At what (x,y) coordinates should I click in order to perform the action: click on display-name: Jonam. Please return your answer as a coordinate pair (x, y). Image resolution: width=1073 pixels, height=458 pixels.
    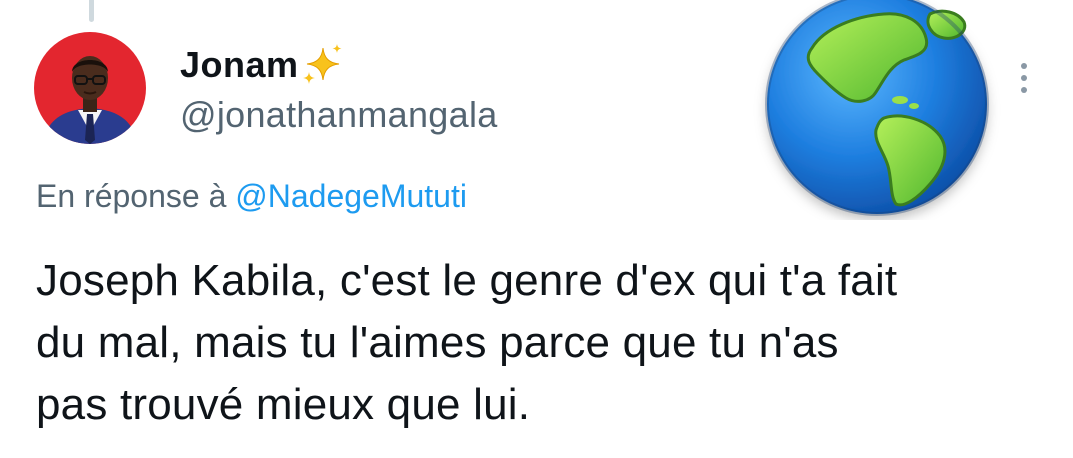
    Looking at the image, I should click on (239, 65).